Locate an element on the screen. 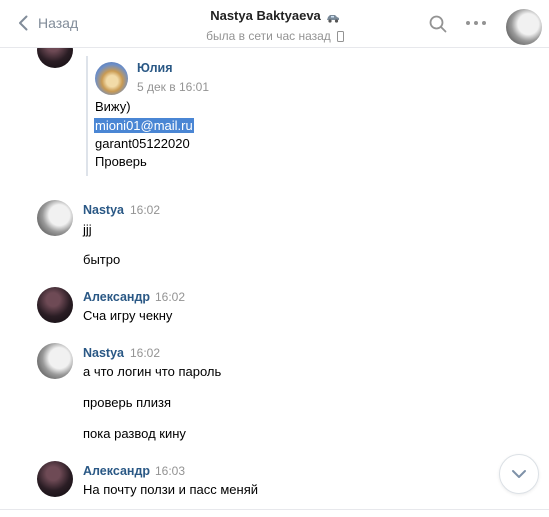  chevron-left-icon is located at coordinates (23, 23).